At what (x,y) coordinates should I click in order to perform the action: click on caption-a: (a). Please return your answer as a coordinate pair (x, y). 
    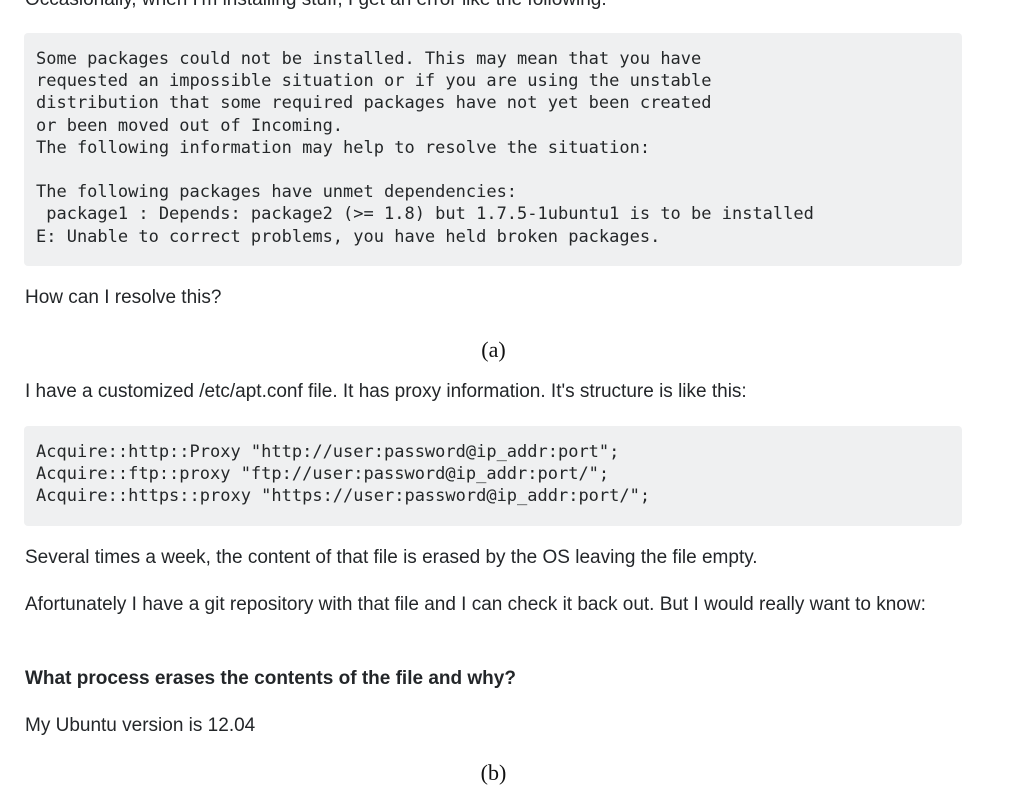
    Looking at the image, I should click on (493, 349).